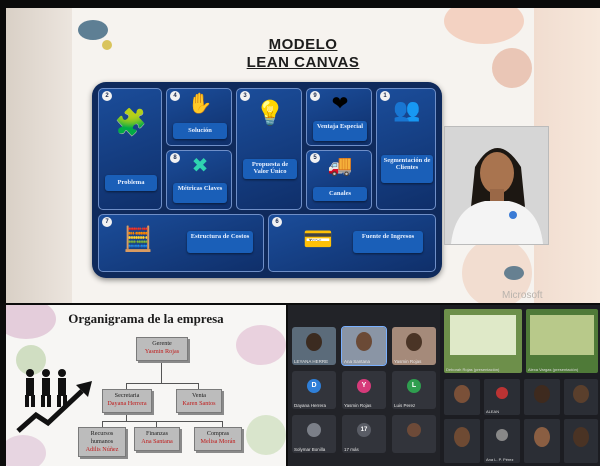 This screenshot has height=466, width=600. I want to click on canvas-block-estructura-costos: 7 🧮 Estructura de Costos, so click(181, 243).